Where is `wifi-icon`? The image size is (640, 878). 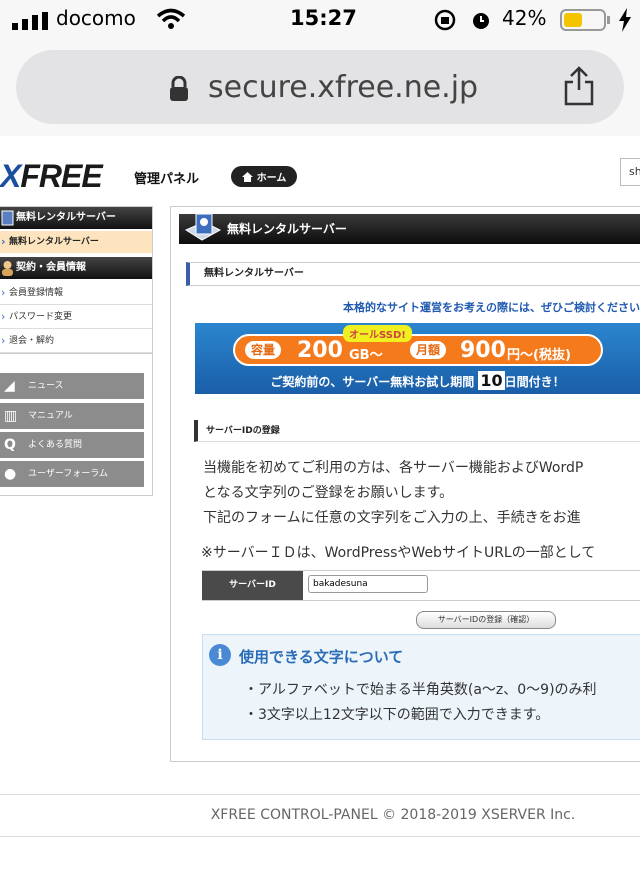 wifi-icon is located at coordinates (171, 18).